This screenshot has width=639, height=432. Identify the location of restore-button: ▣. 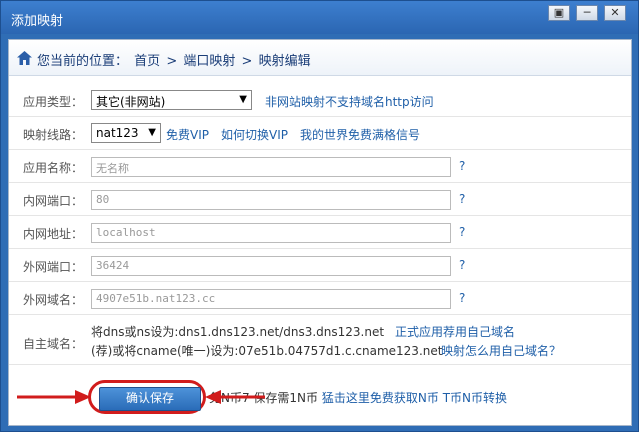
(559, 13).